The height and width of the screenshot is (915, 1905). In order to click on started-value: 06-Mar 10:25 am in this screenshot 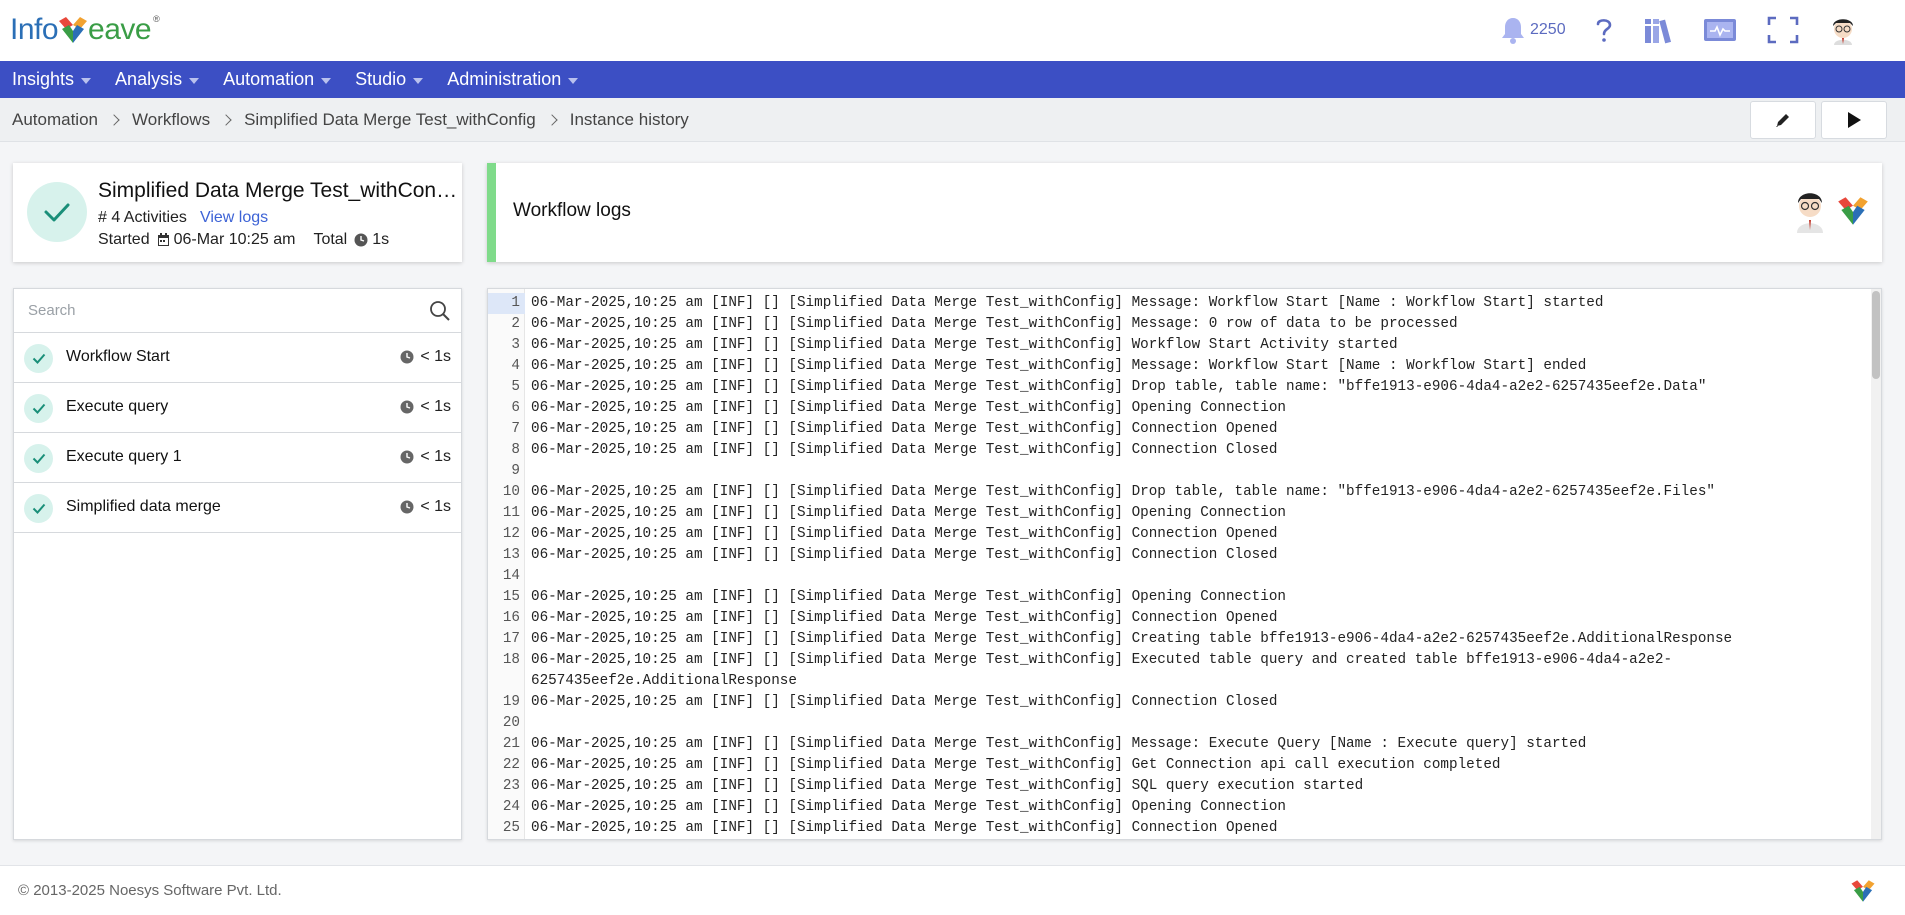, I will do `click(234, 239)`.